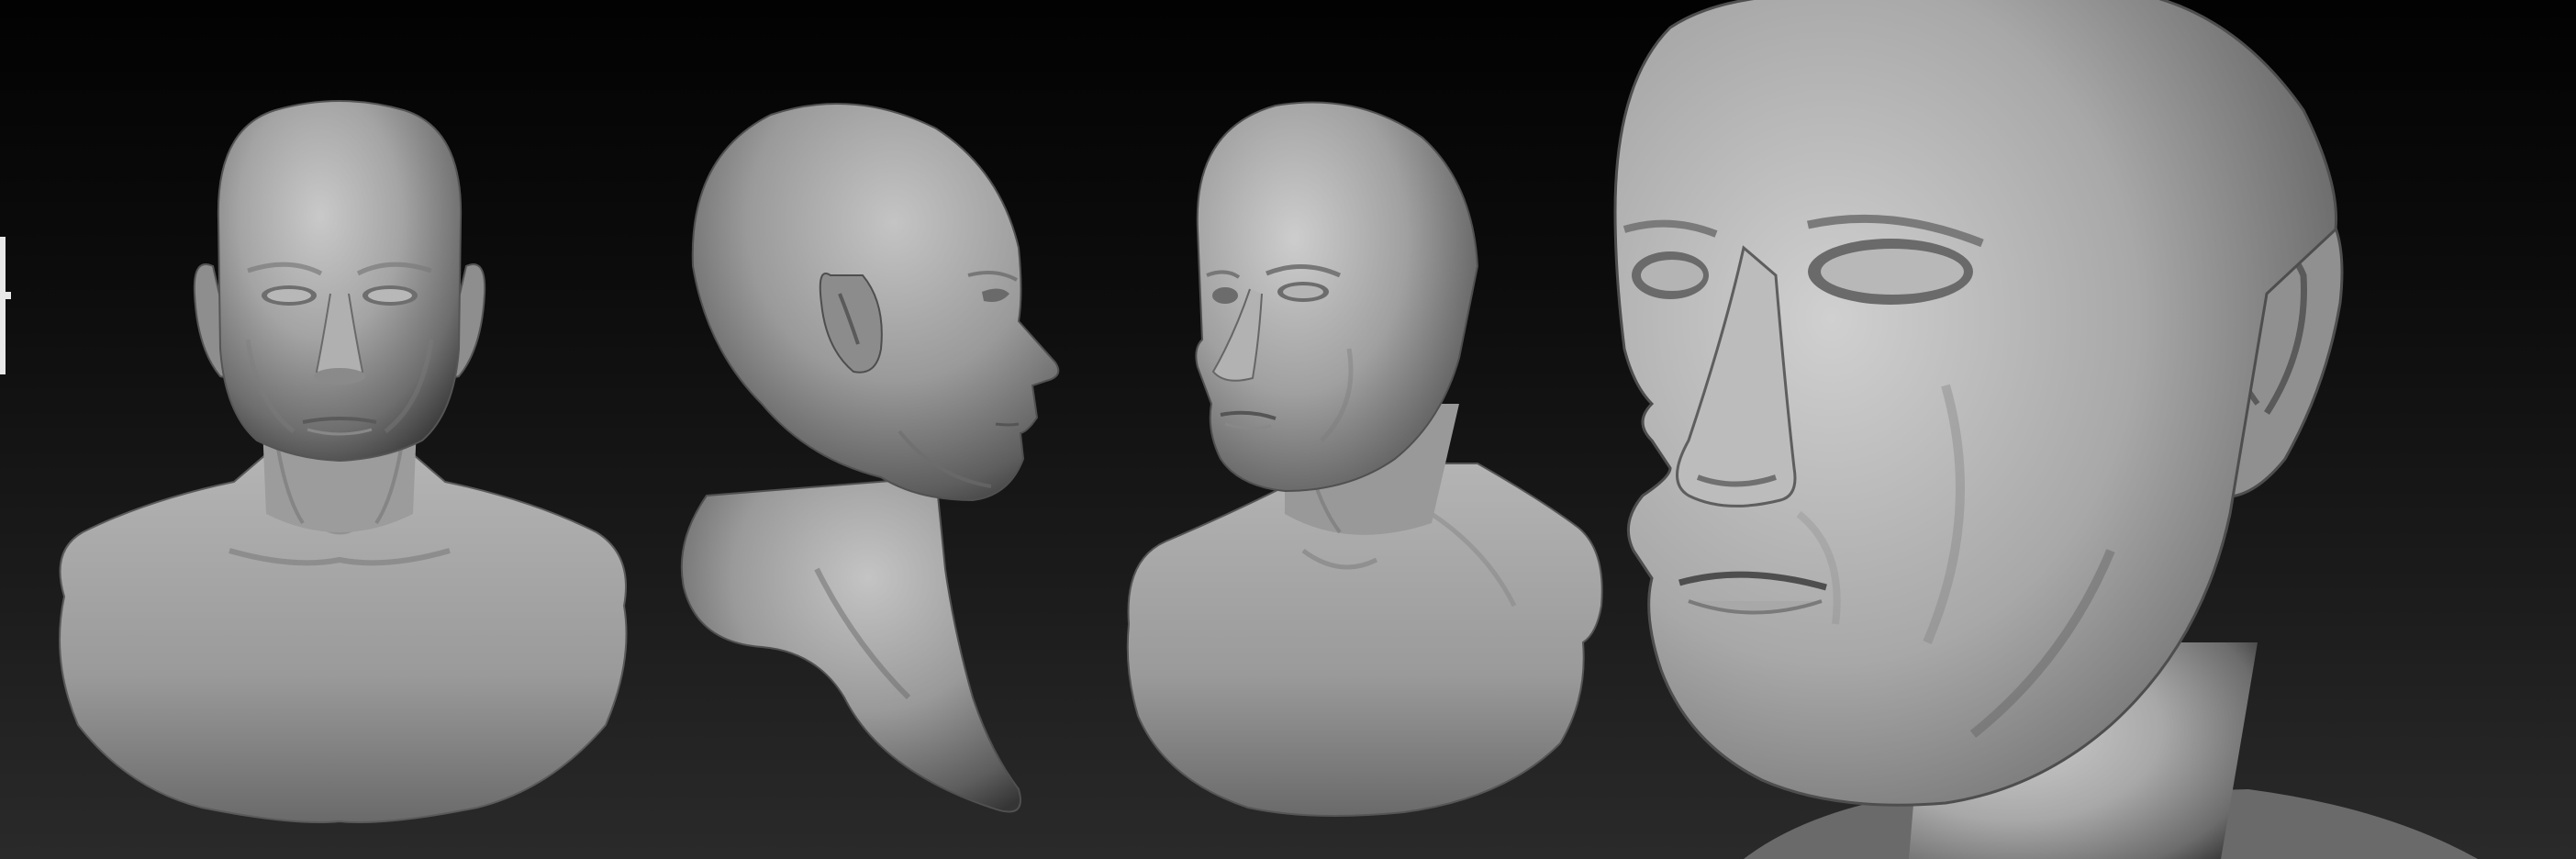 This screenshot has height=859, width=2576. What do you see at coordinates (6, 305) in the screenshot?
I see `edge-marker` at bounding box center [6, 305].